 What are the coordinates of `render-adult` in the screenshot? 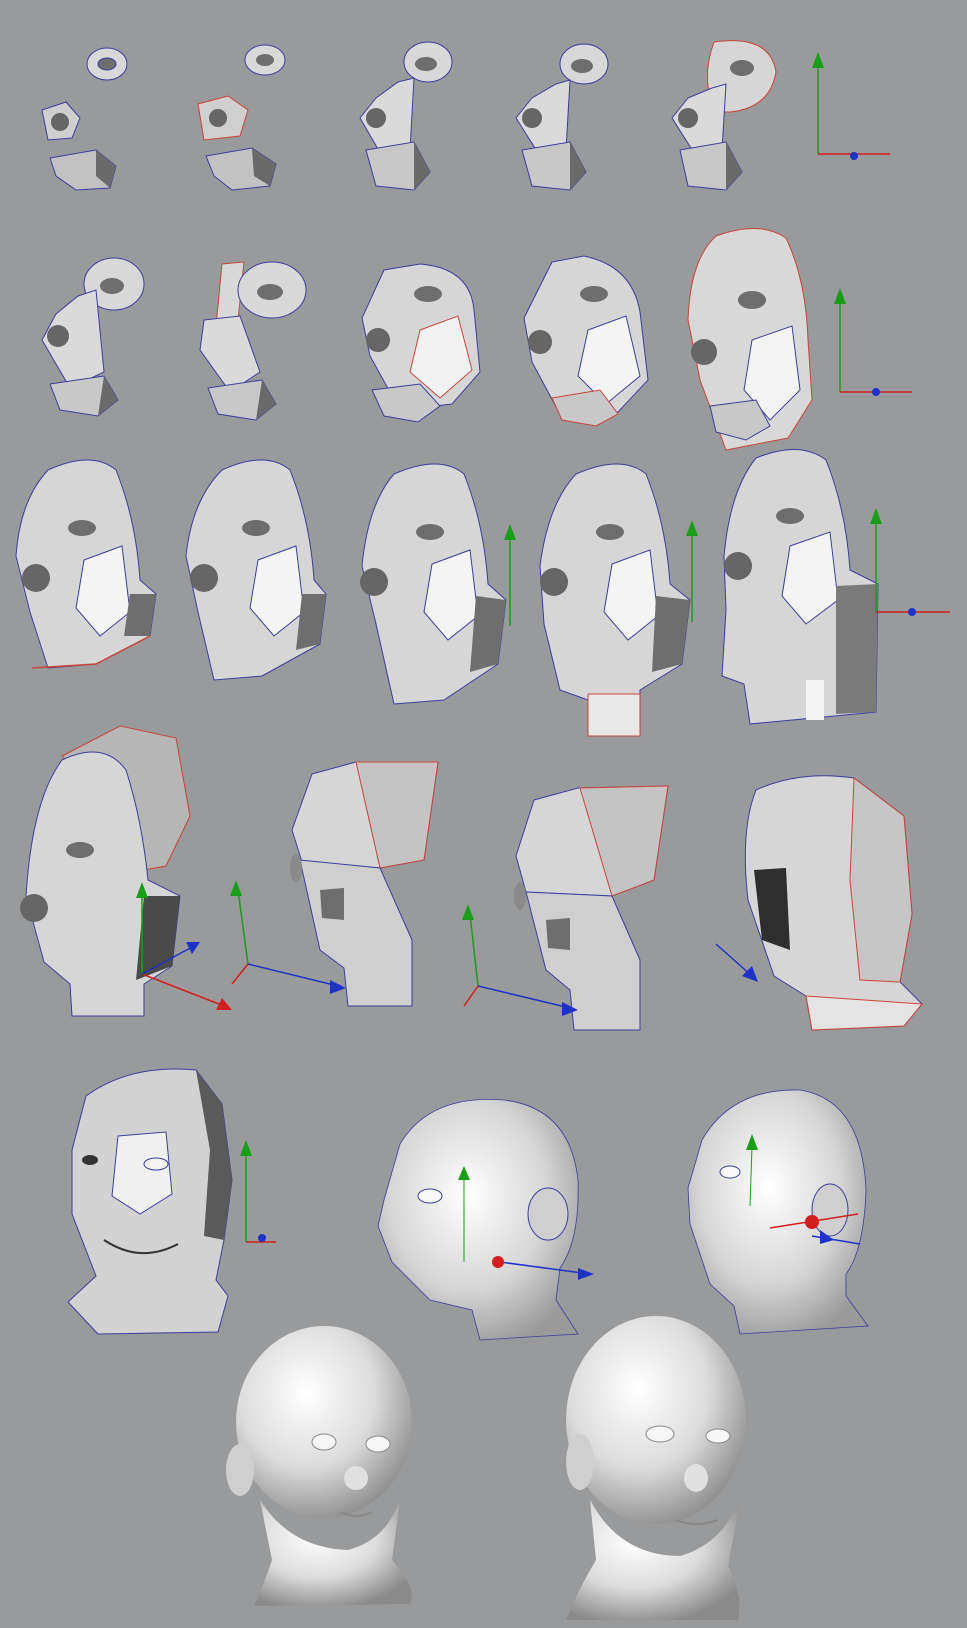 It's located at (656, 1468).